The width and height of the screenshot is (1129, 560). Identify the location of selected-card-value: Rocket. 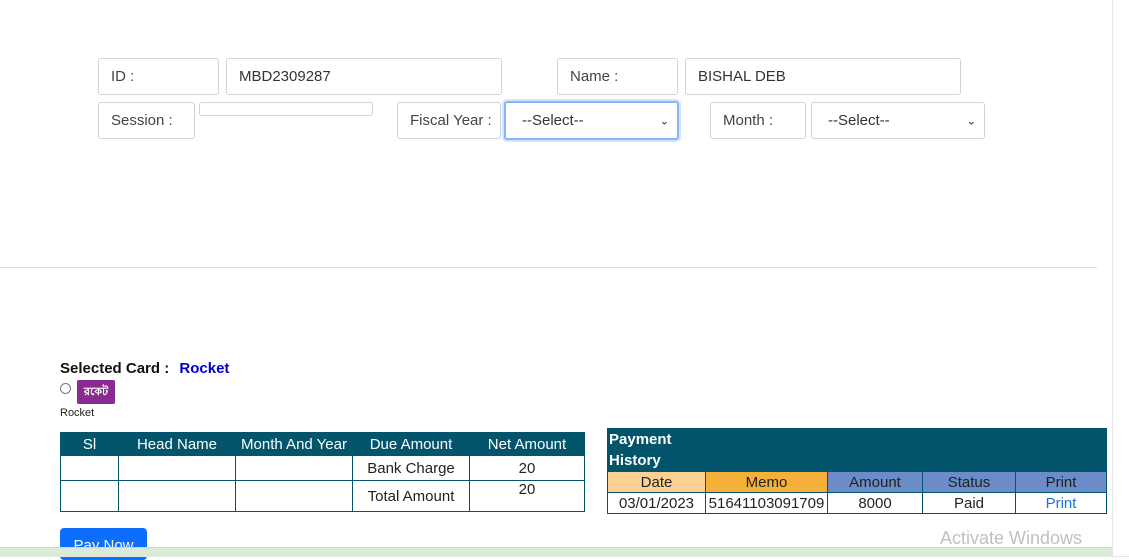
(204, 368).